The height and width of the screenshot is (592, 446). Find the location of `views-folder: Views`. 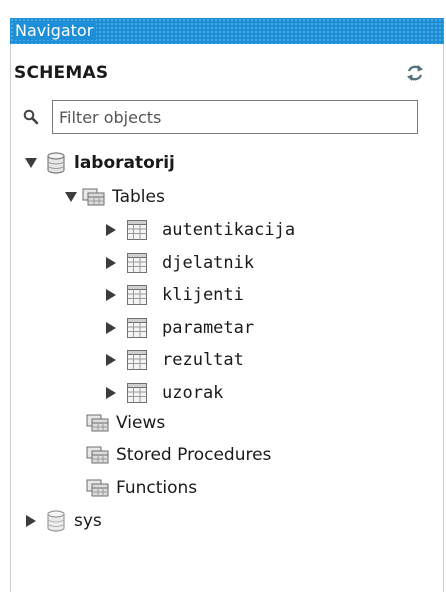

views-folder: Views is located at coordinates (125, 423).